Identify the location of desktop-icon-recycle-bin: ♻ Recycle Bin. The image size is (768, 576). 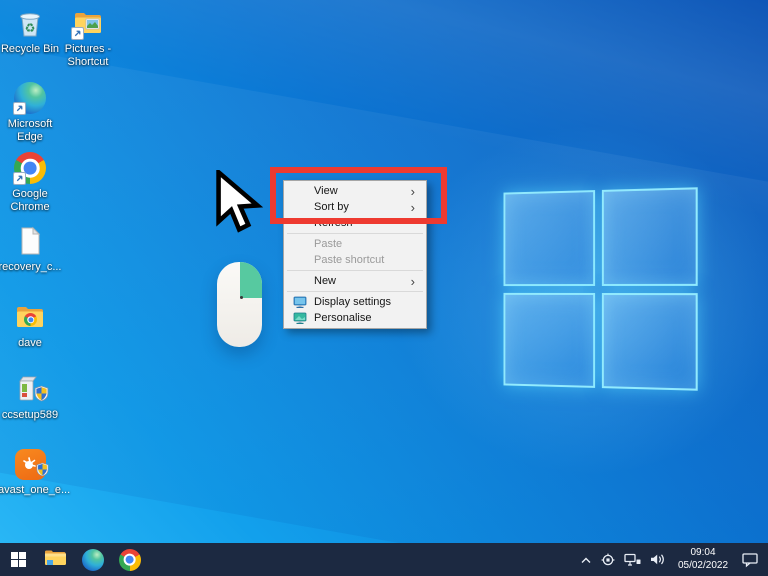
(31, 31).